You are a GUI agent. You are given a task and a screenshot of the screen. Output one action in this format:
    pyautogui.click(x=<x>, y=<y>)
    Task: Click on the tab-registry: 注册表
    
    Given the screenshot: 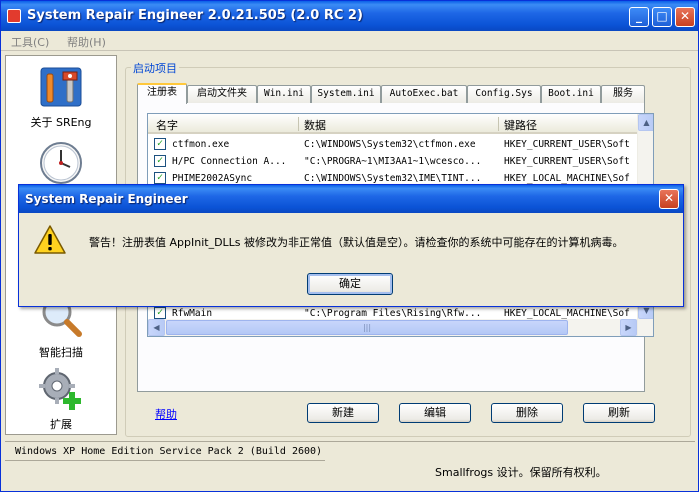 What is the action you would take?
    pyautogui.click(x=162, y=93)
    